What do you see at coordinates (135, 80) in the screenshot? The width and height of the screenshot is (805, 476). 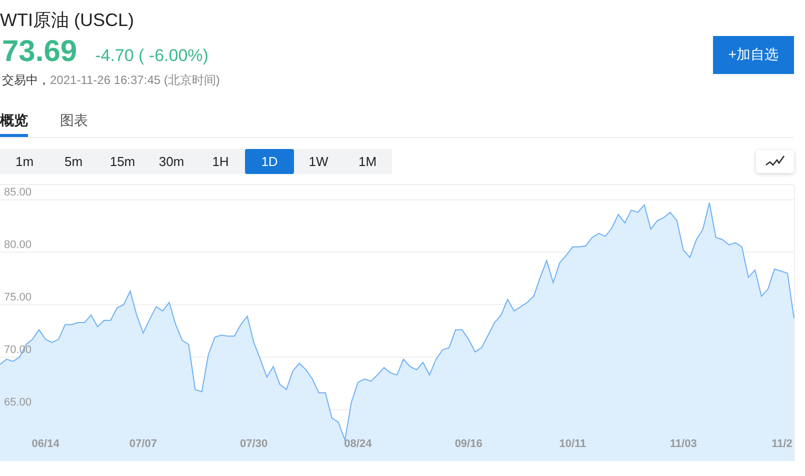 I see `timestamp: 2021-11-26 16:37:45 (北京时间)` at bounding box center [135, 80].